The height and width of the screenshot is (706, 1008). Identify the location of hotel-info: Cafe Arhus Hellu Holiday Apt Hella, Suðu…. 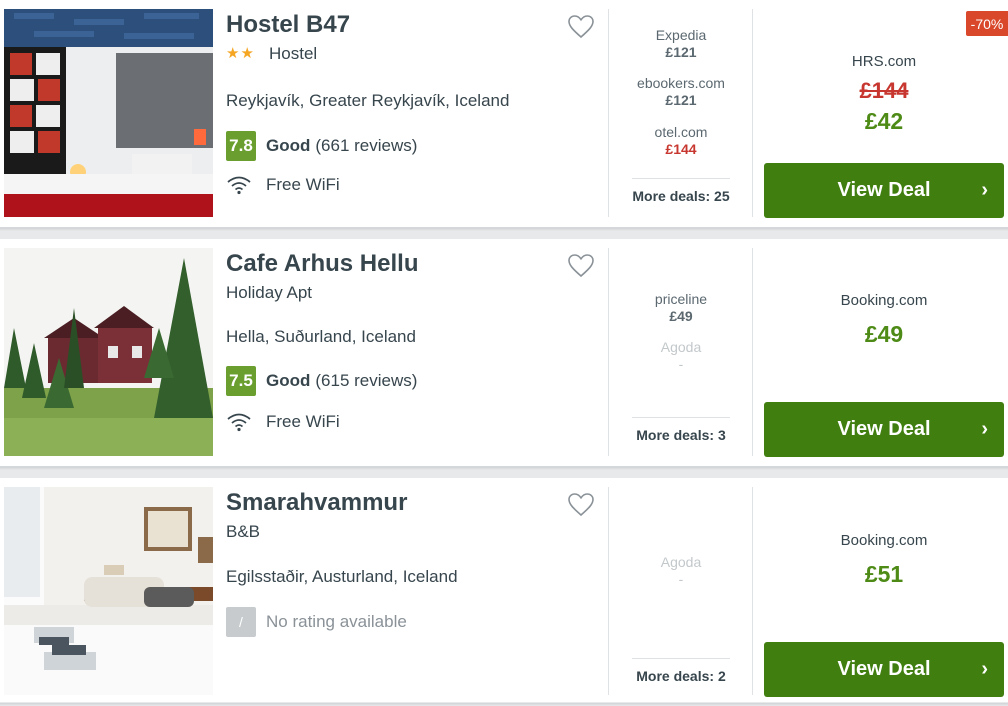
(416, 353).